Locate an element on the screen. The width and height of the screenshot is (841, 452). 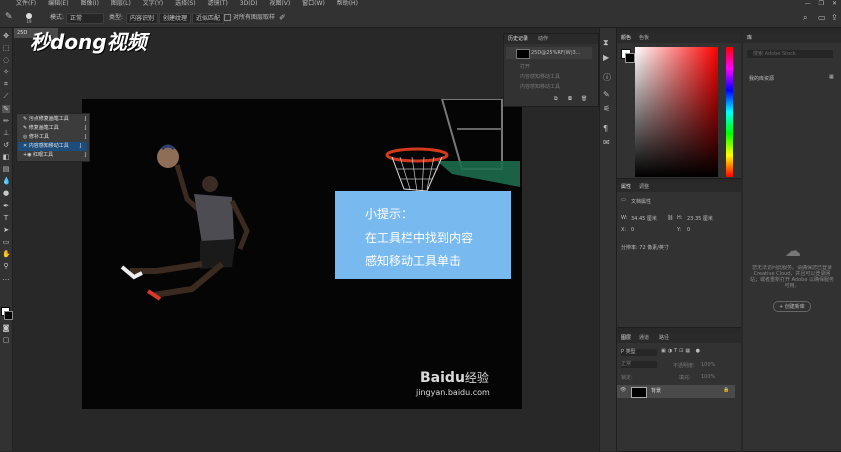
menu-layer: 图层(L) is located at coordinates (121, 3).